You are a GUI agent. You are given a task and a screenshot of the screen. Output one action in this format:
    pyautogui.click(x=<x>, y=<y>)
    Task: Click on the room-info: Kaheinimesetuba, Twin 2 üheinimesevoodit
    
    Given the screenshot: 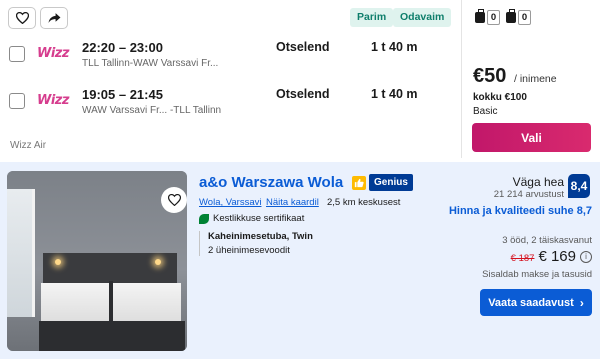 What is the action you would take?
    pyautogui.click(x=279, y=243)
    